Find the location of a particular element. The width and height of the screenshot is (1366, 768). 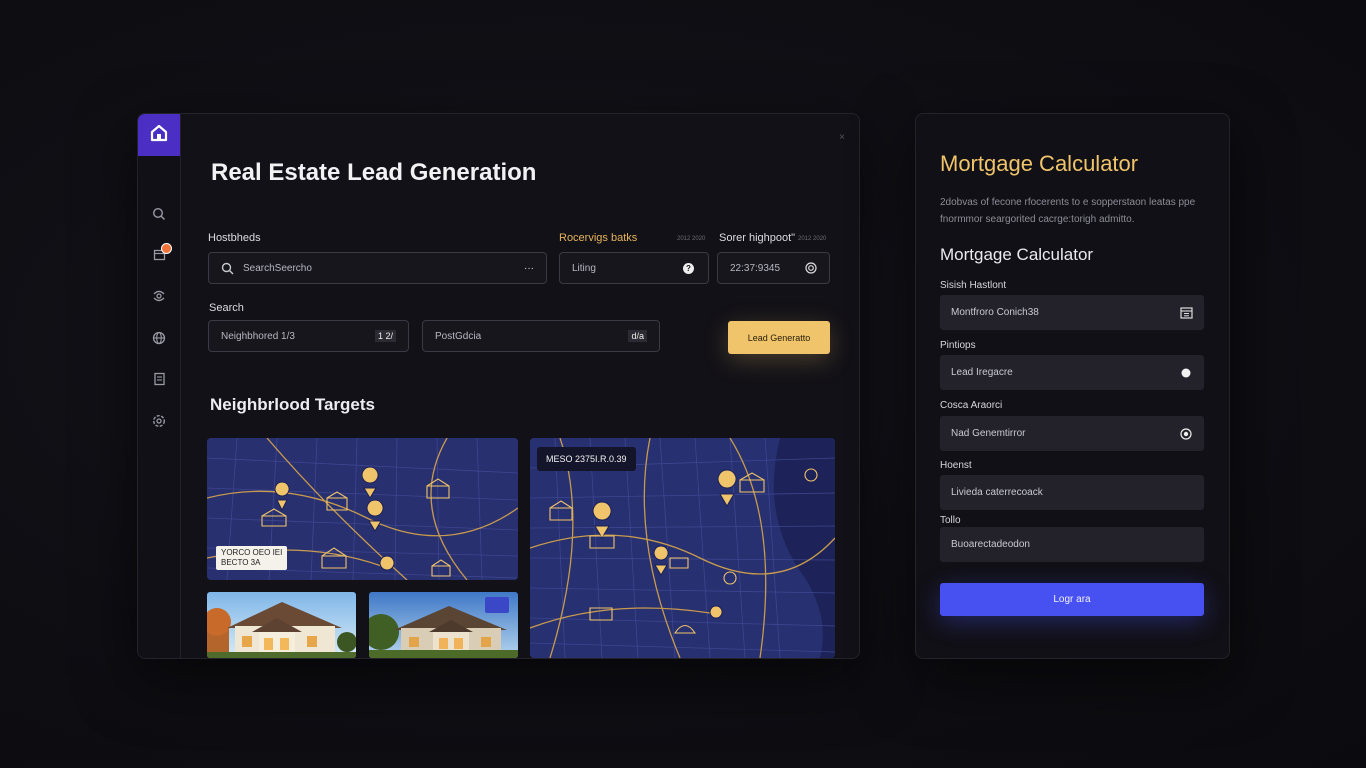

sidebar-item-document is located at coordinates (159, 381).